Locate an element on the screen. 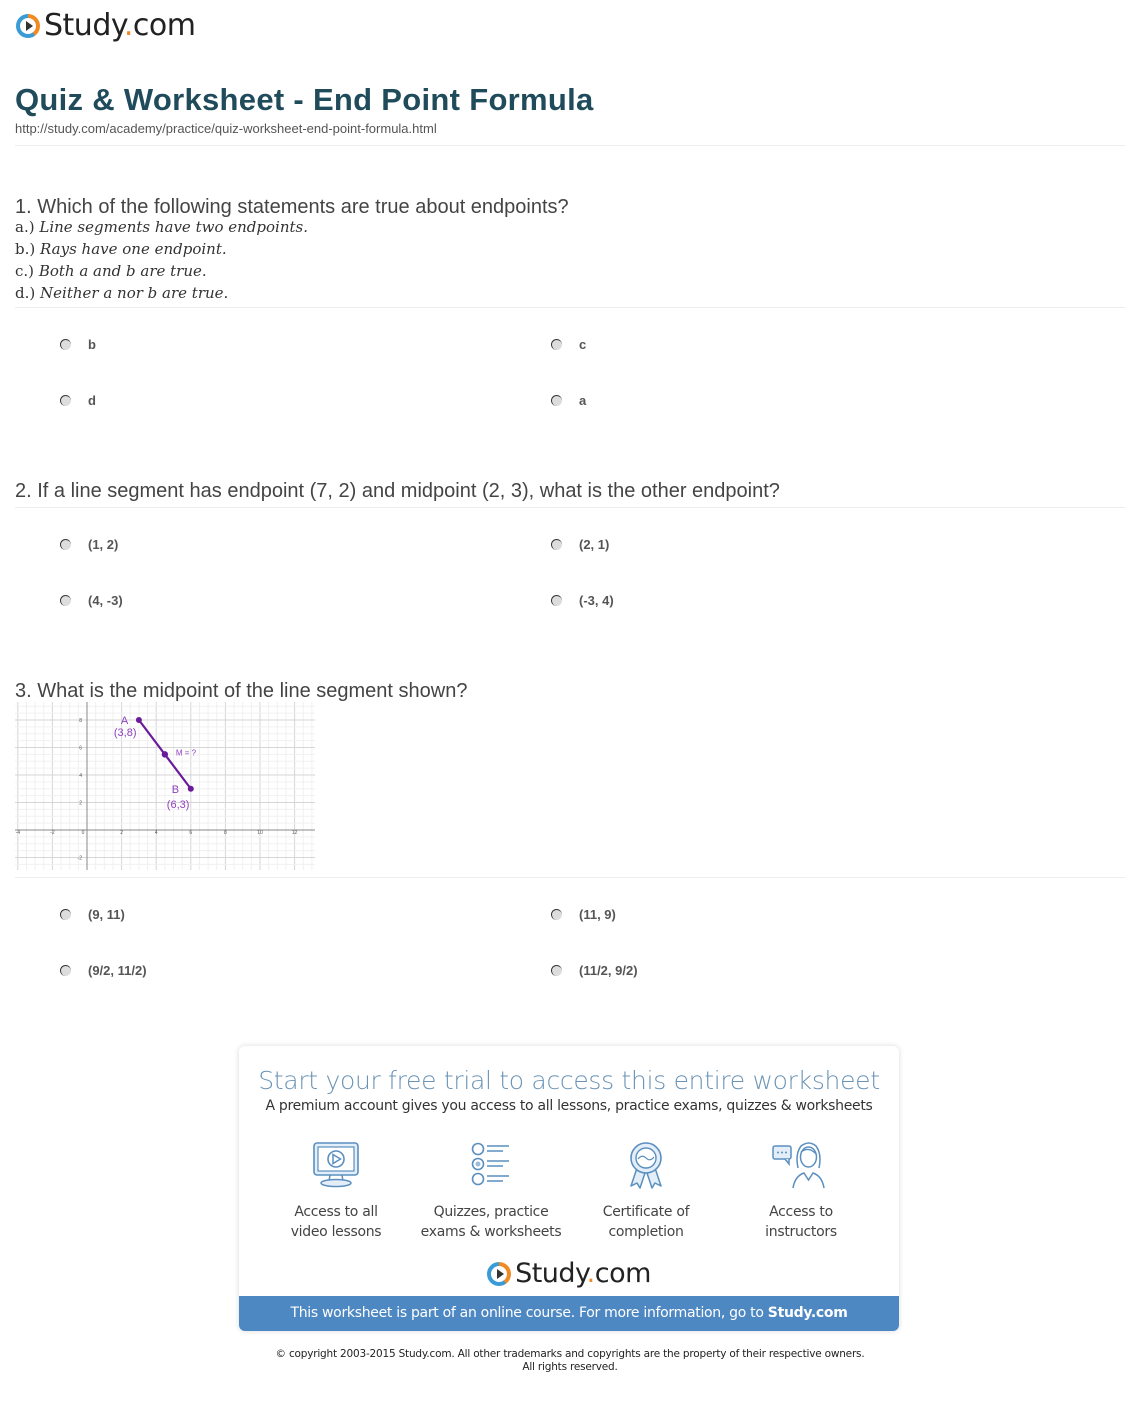  monitor-play-icon is located at coordinates (336, 1165).